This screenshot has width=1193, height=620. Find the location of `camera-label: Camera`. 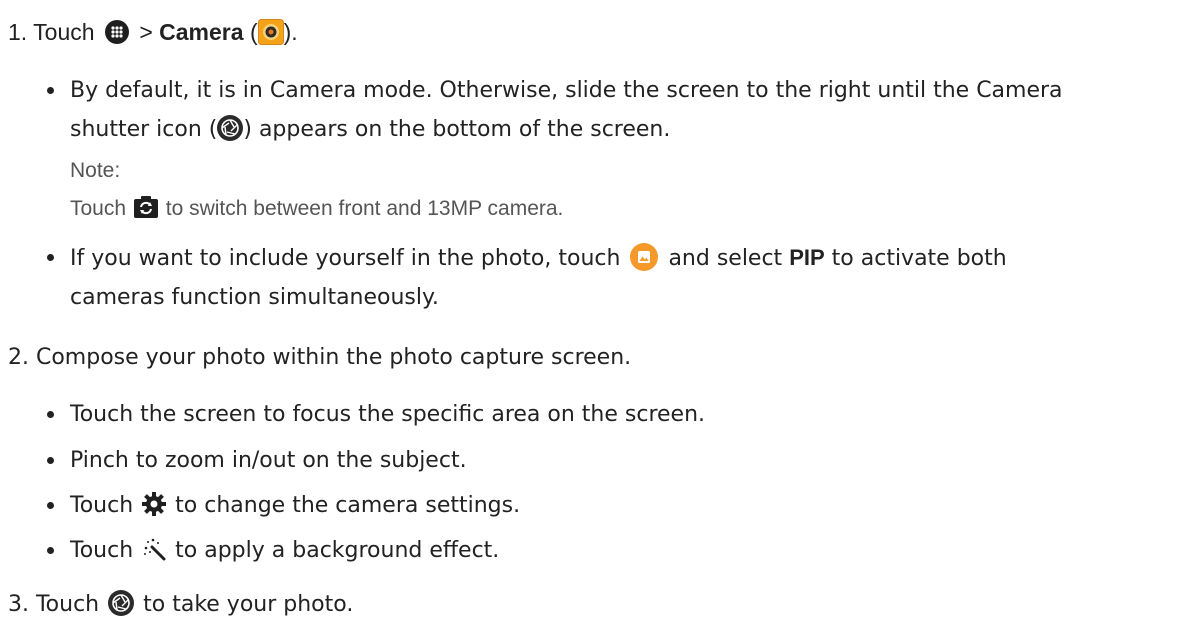

camera-label: Camera is located at coordinates (201, 32).